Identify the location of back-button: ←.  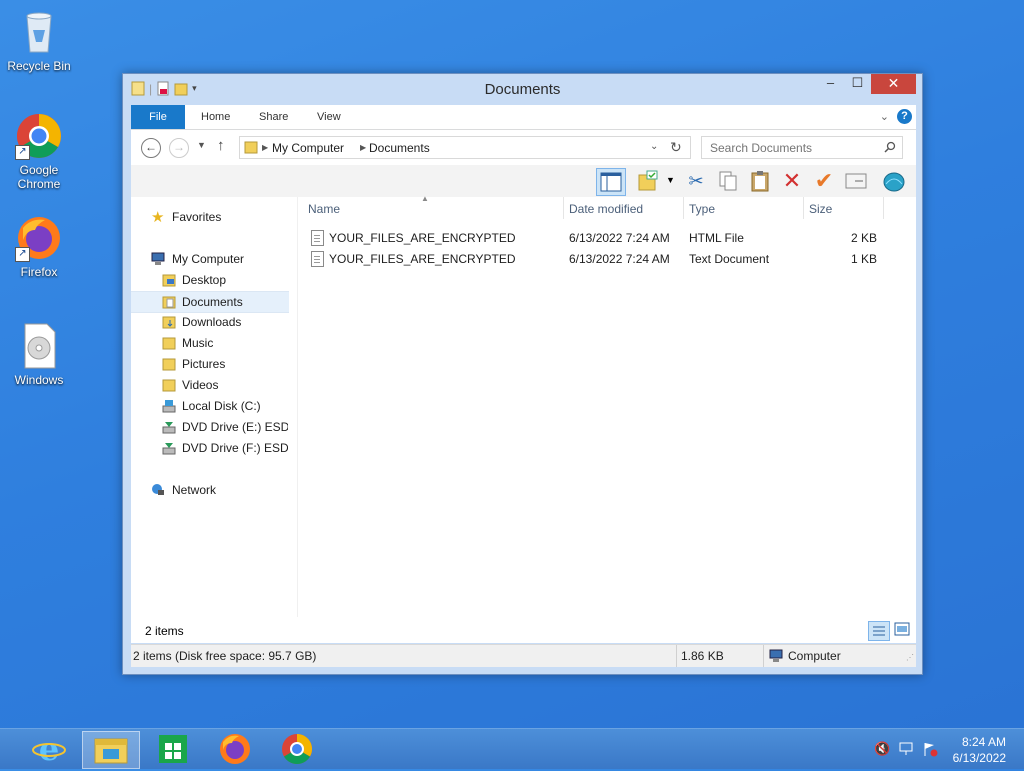
(151, 148).